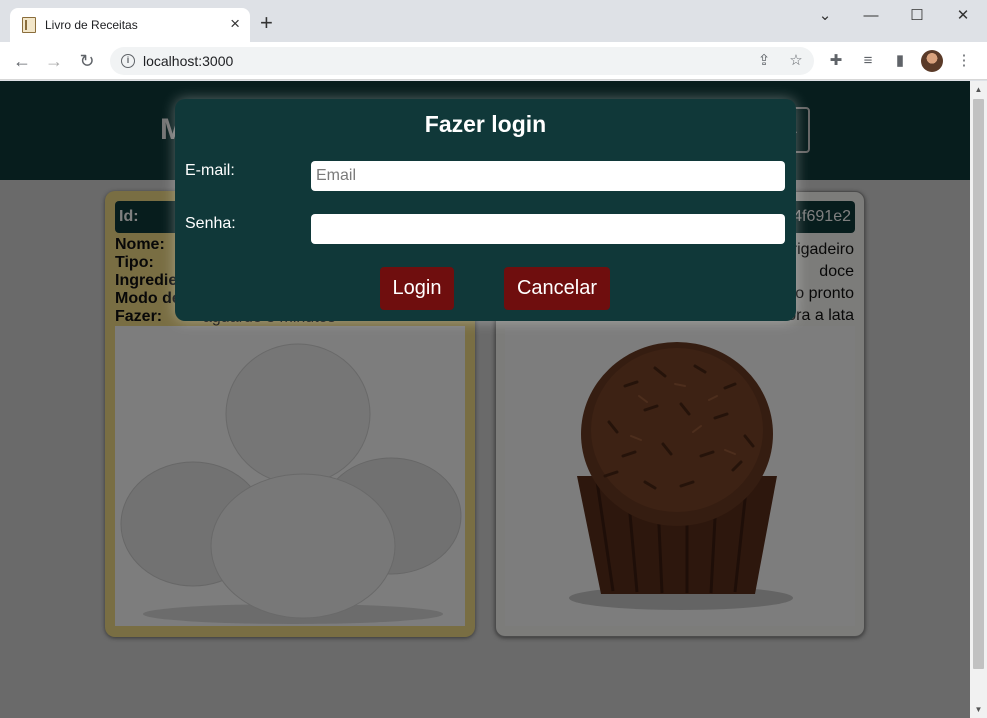 Image resolution: width=987 pixels, height=718 pixels. I want to click on browser-toolbar: ← → ↻ i localhost:3000 ⇪ ☆ ✚ ≡ ▮ ⋮, so click(493, 61).